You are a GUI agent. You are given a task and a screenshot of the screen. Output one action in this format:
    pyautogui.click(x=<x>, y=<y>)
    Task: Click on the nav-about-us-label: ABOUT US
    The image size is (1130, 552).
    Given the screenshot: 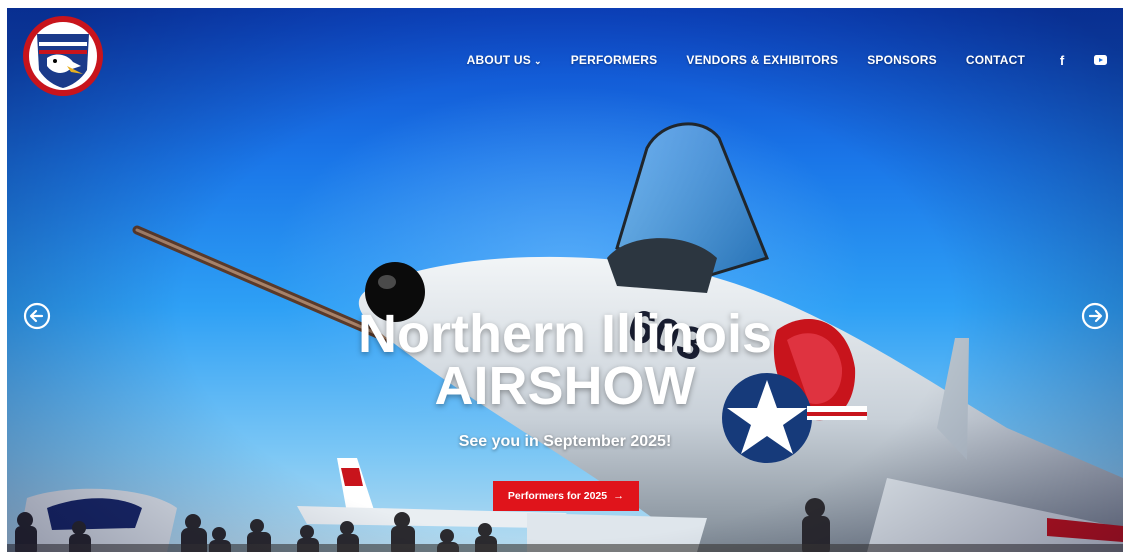 What is the action you would take?
    pyautogui.click(x=498, y=60)
    